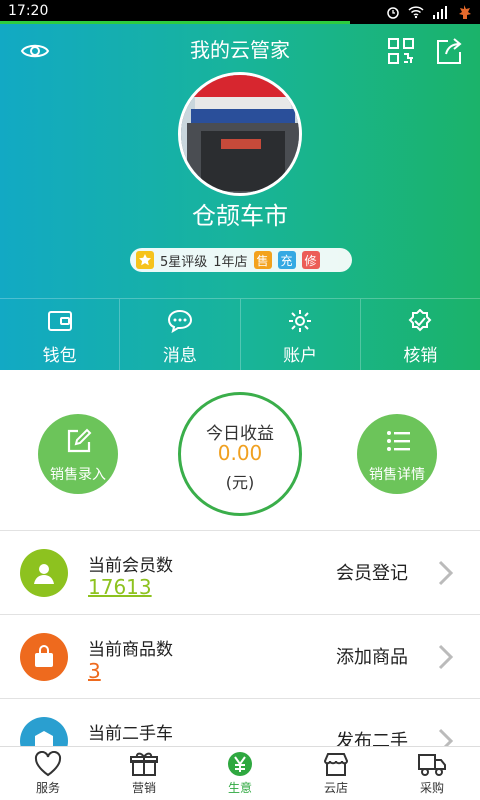  I want to click on member-badge, so click(44, 573).